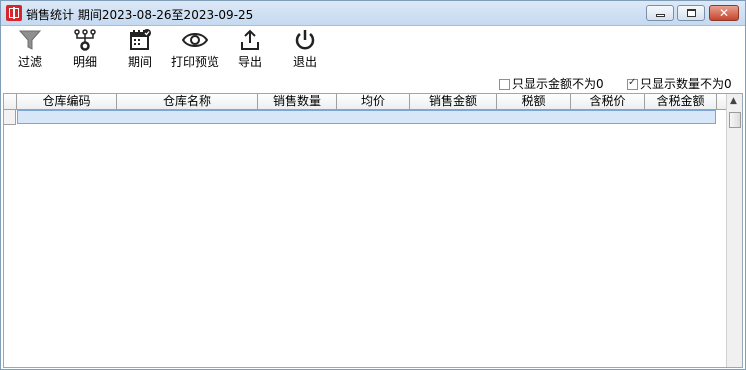 This screenshot has width=746, height=370. Describe the element at coordinates (195, 48) in the screenshot. I see `print-preview-button: 打印预览` at that location.